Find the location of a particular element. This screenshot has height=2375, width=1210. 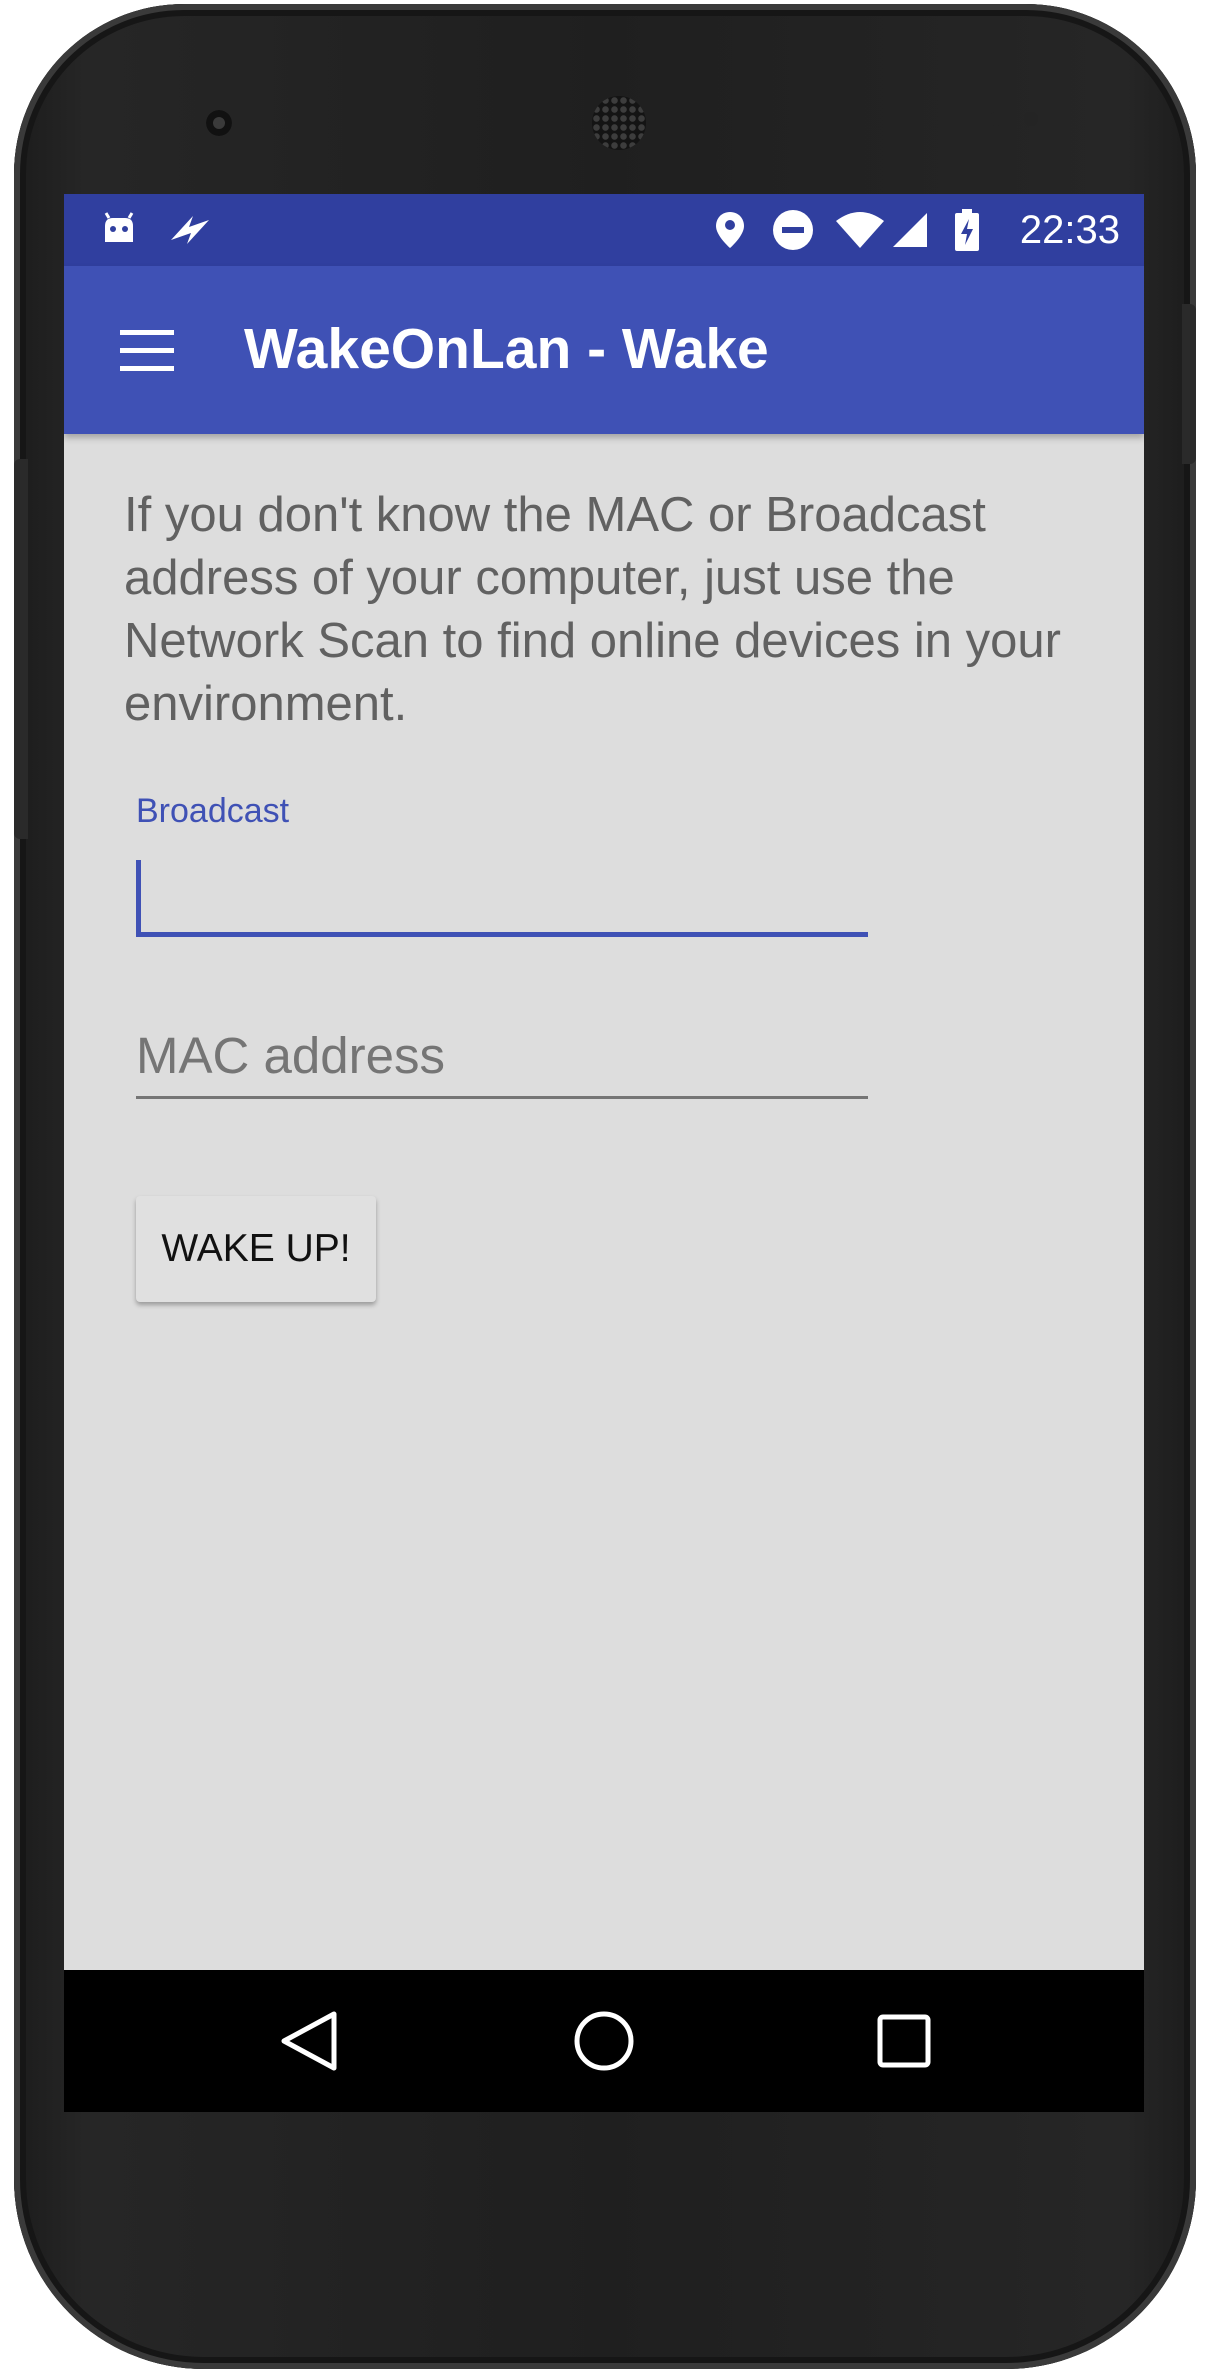

broadcast-input is located at coordinates (502, 890).